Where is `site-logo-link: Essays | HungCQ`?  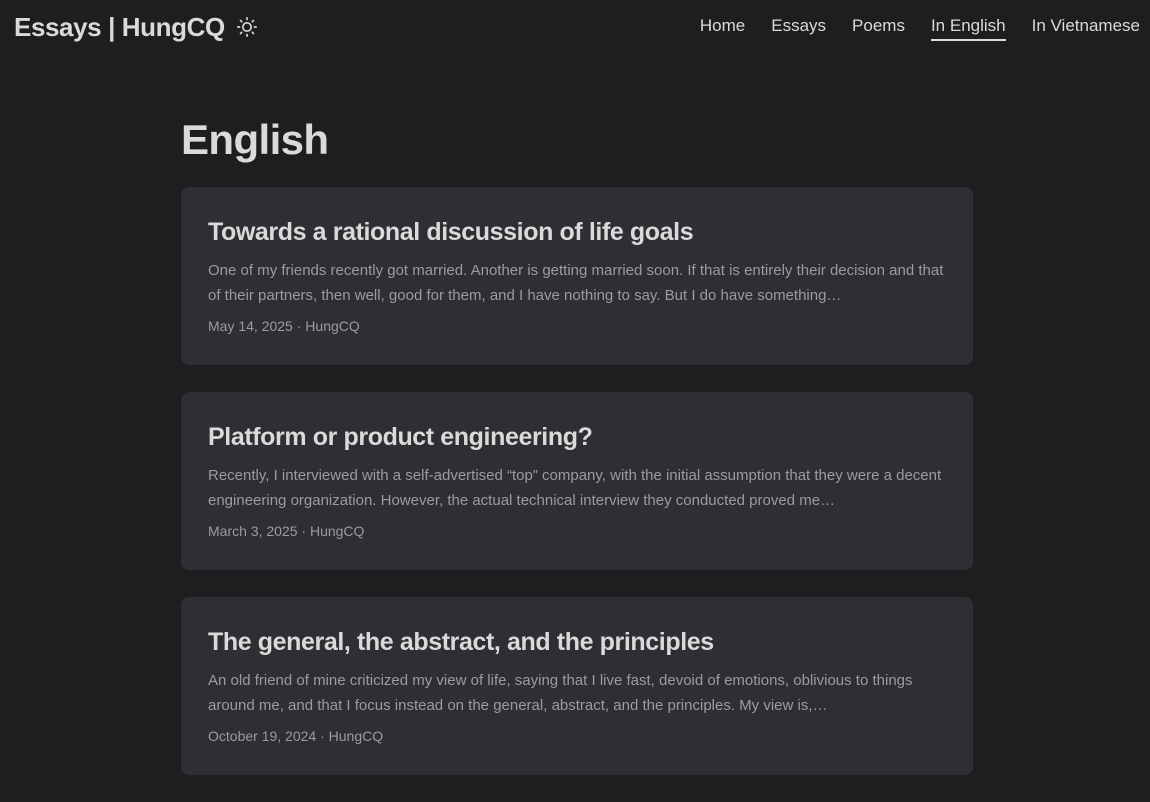 site-logo-link: Essays | HungCQ is located at coordinates (136, 27).